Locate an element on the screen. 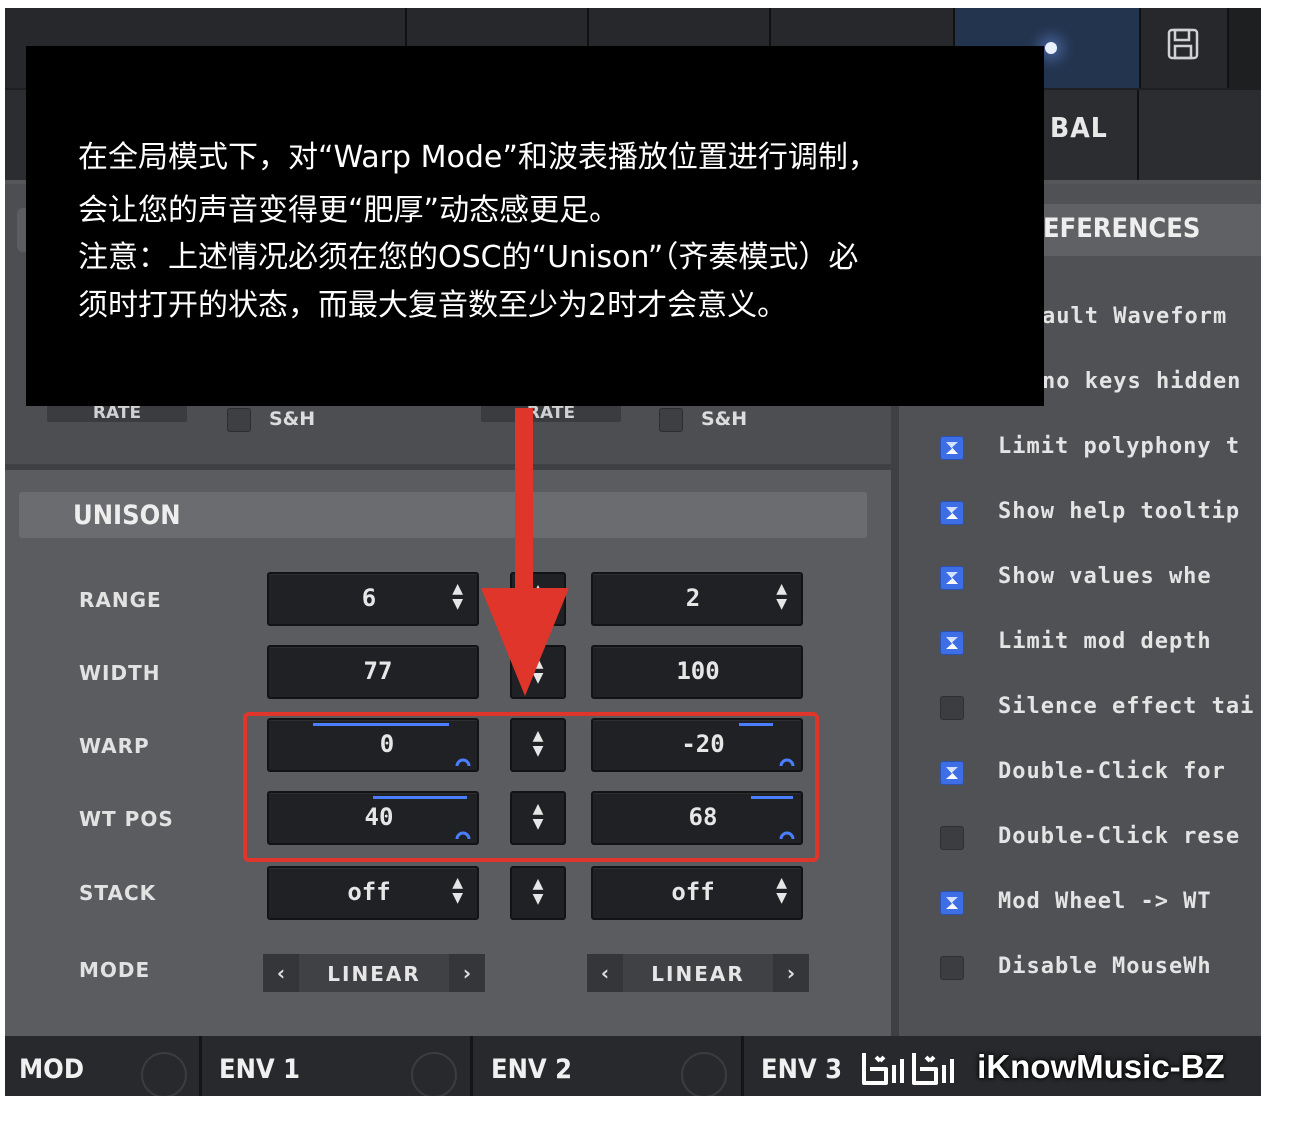 The height and width of the screenshot is (1136, 1304). watermark: iKnowMusic-BZ is located at coordinates (1042, 1072).